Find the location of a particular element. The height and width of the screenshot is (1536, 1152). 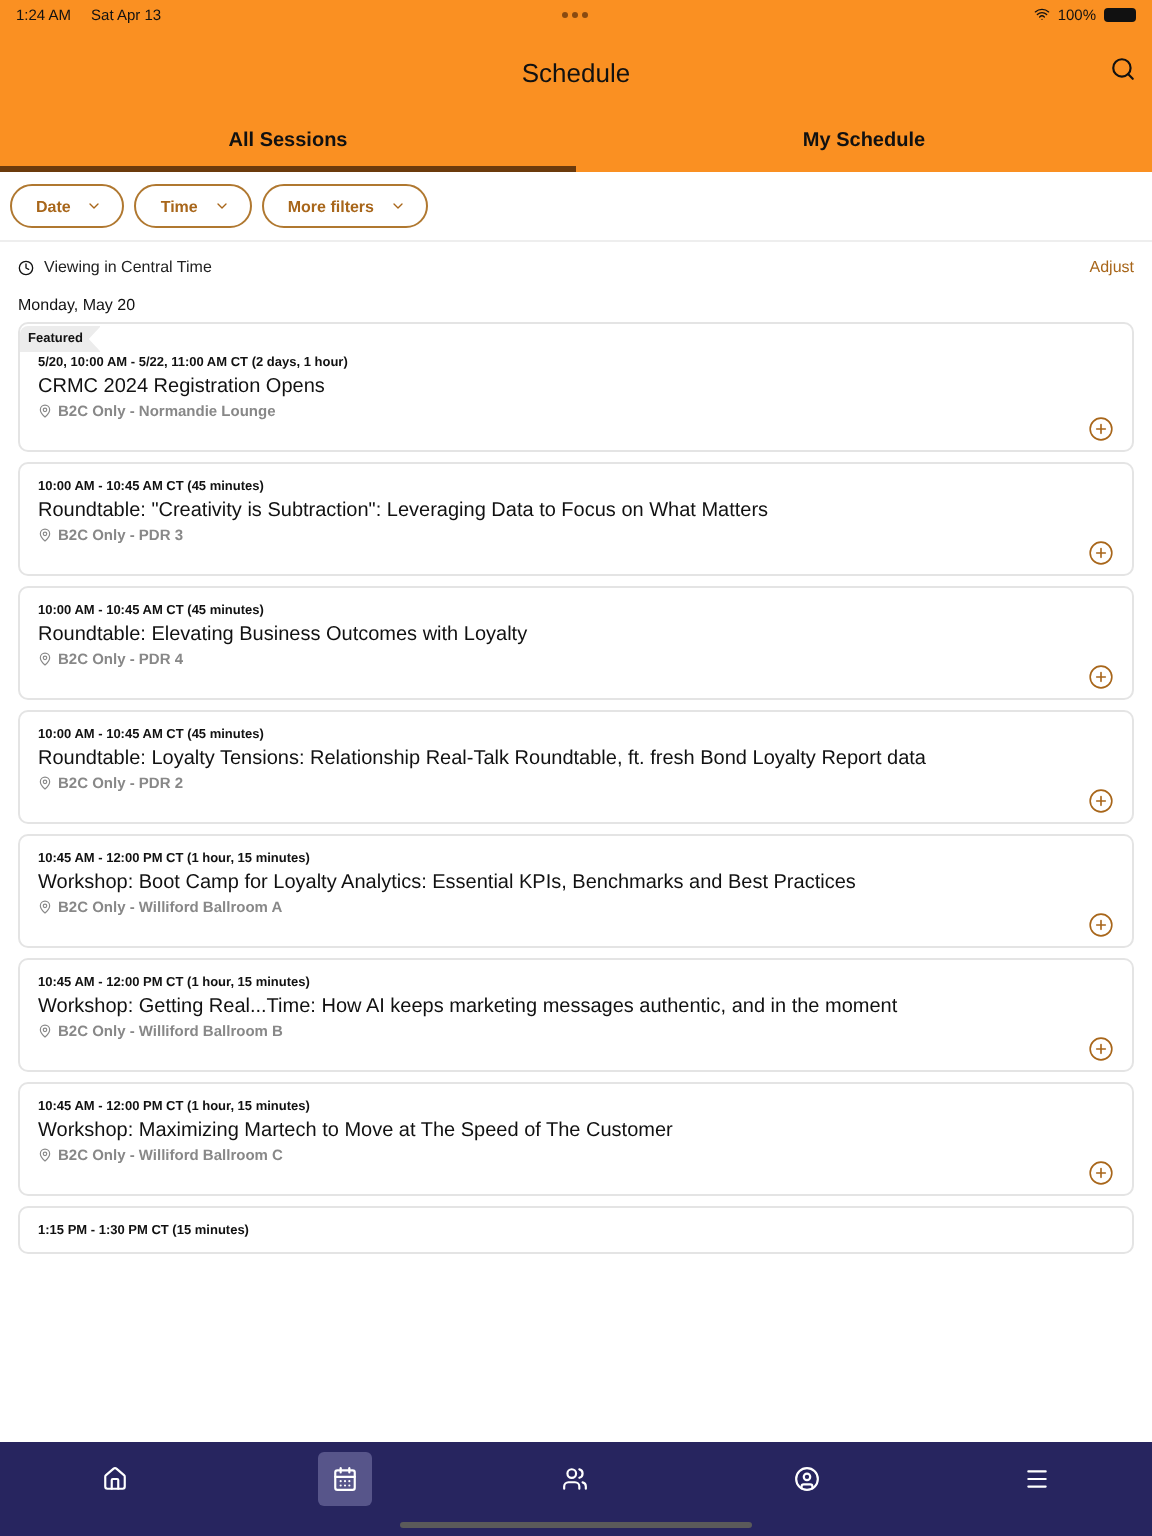

home-icon is located at coordinates (115, 1479).